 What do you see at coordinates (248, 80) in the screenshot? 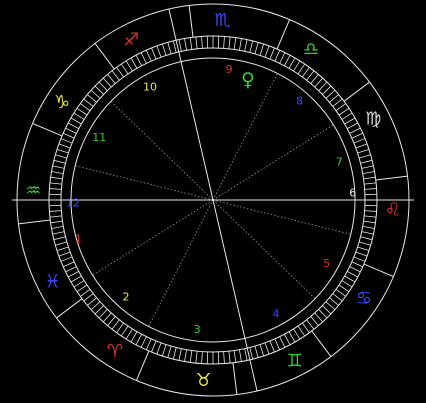
I see `planet-glyphs: ♀` at bounding box center [248, 80].